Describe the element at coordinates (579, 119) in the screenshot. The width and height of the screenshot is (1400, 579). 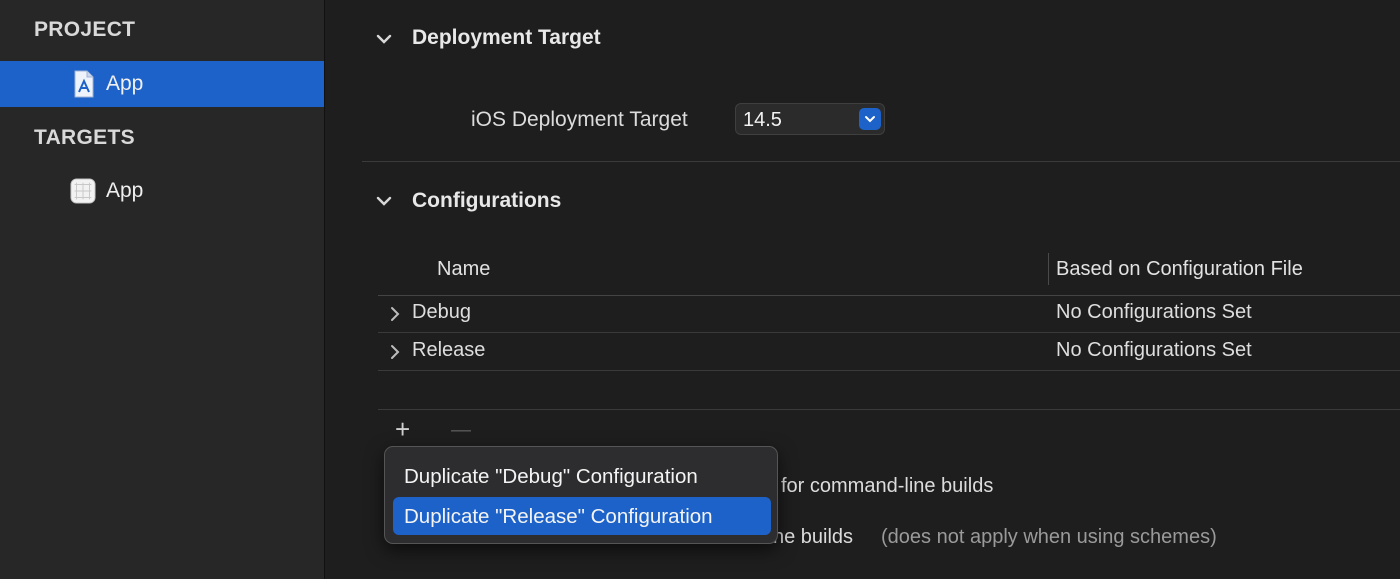
I see `ios-deployment-target-label: iOS Deployment Target` at that location.